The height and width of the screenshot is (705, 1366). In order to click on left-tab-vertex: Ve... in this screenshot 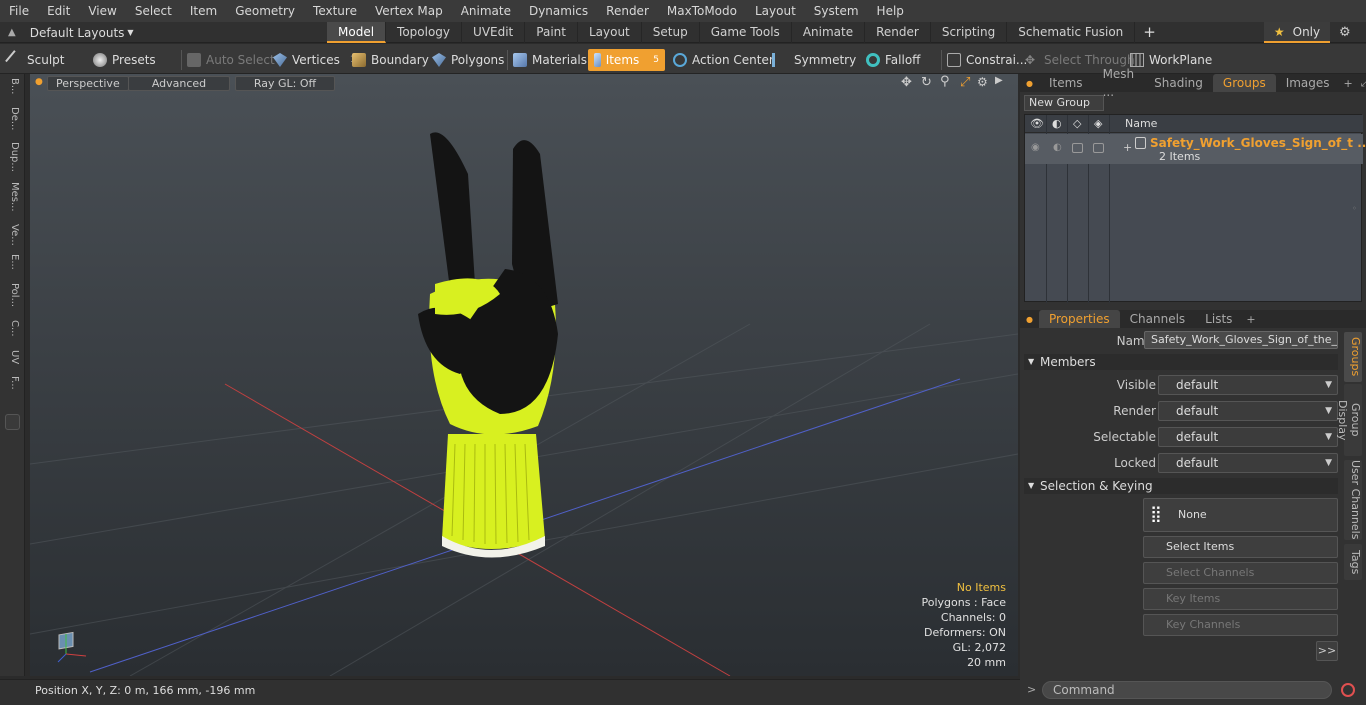, I will do `click(12, 235)`.